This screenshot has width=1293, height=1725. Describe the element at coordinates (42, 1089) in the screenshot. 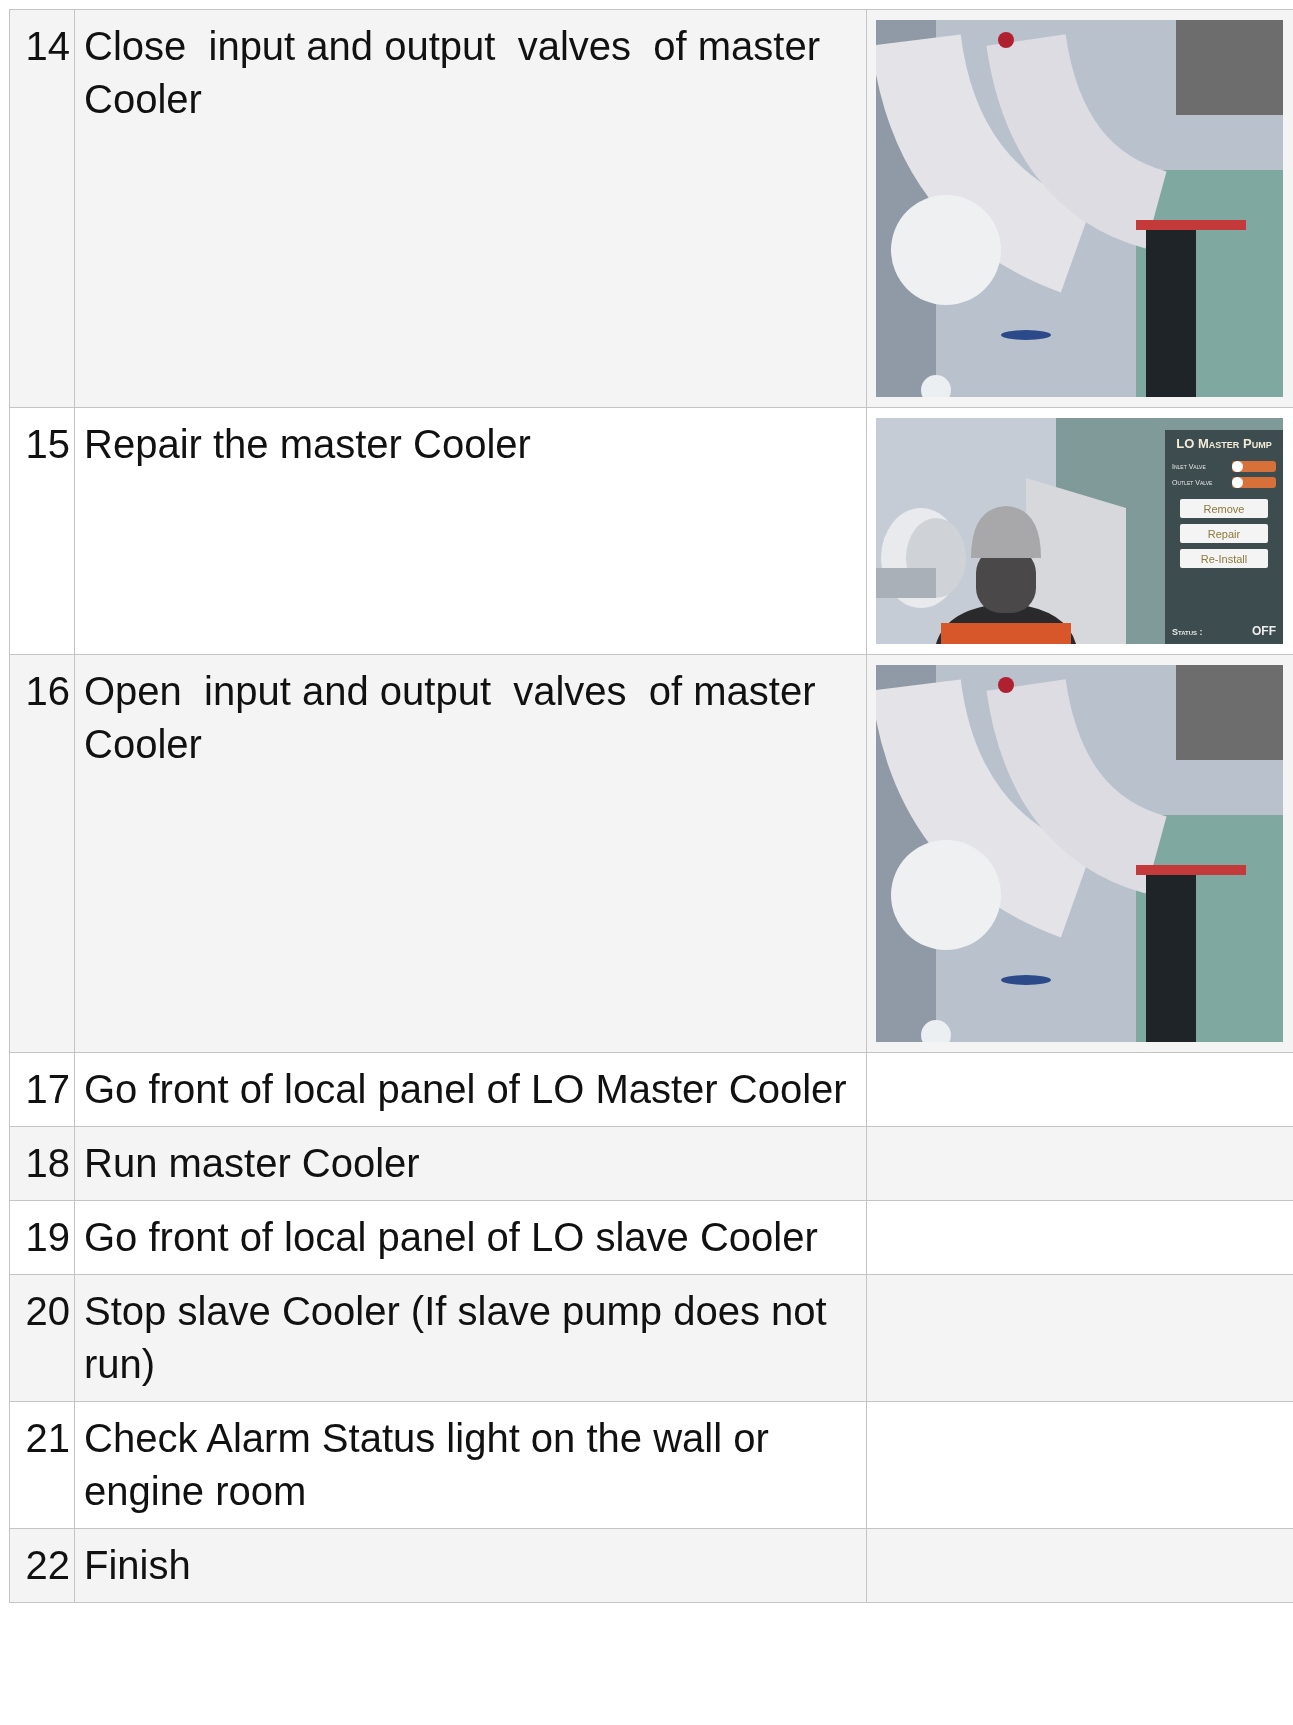

I see `step-number: 17` at that location.